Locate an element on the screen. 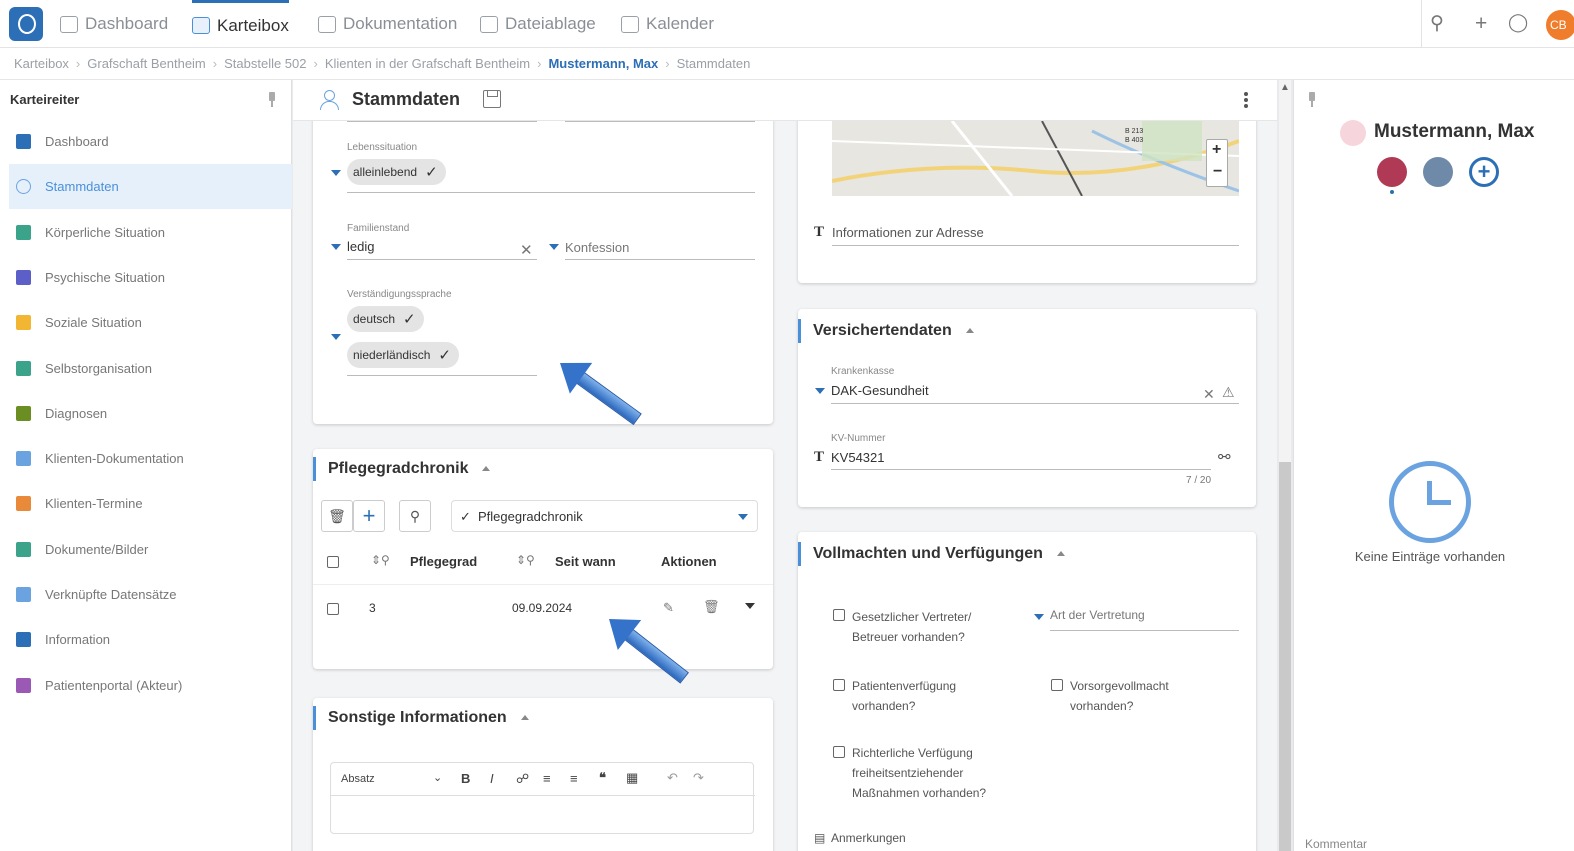 Image resolution: width=1574 pixels, height=851 pixels. comment-field: Kommentar is located at coordinates (1336, 844).